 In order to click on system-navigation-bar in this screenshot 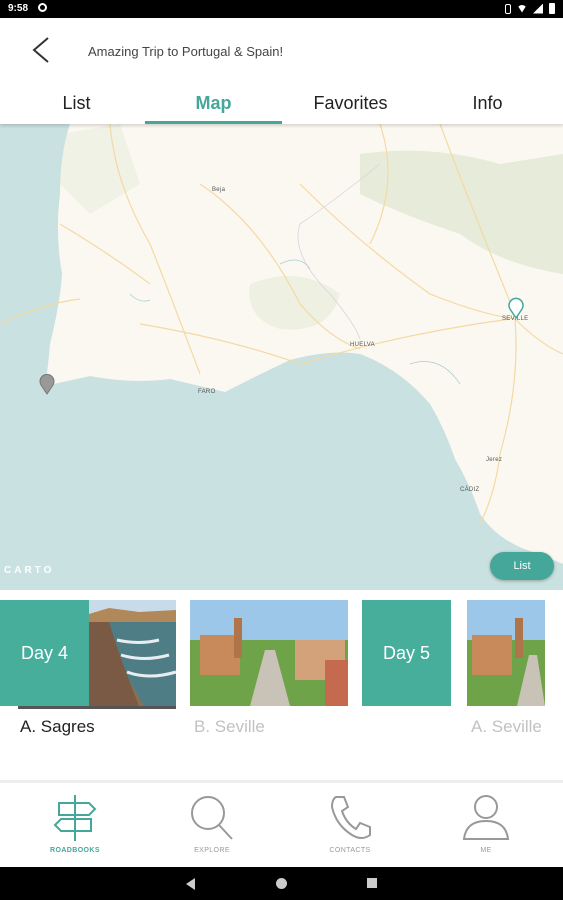, I will do `click(281, 883)`.